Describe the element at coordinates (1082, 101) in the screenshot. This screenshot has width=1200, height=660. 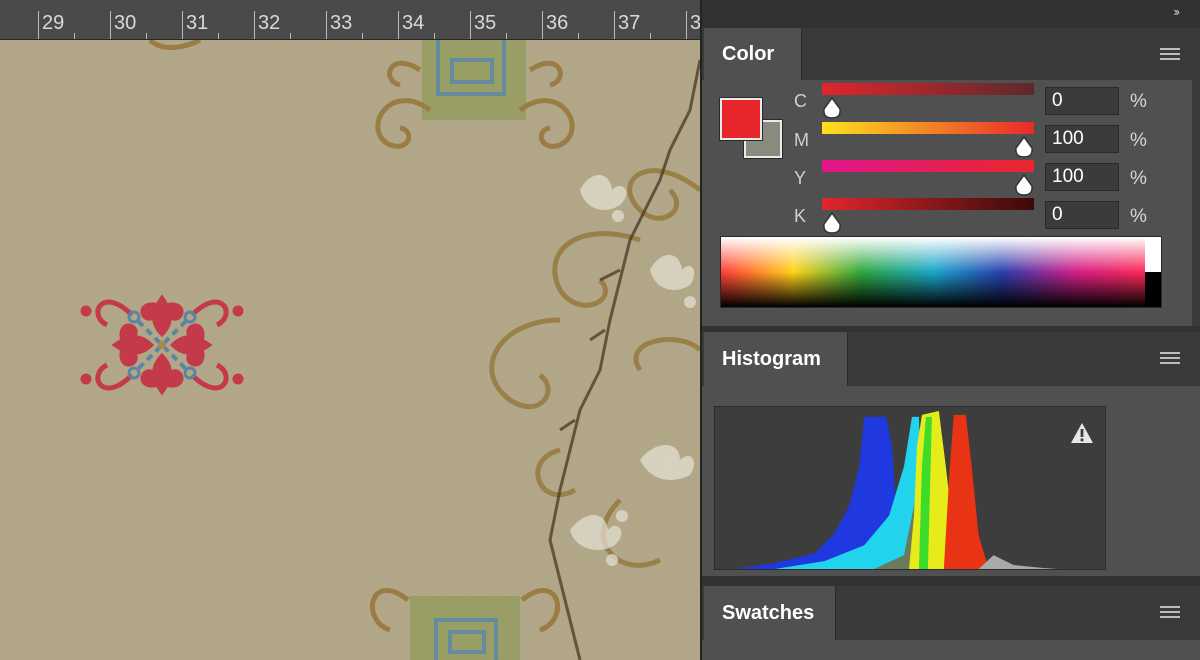
I see `cyan-value-input: 0` at that location.